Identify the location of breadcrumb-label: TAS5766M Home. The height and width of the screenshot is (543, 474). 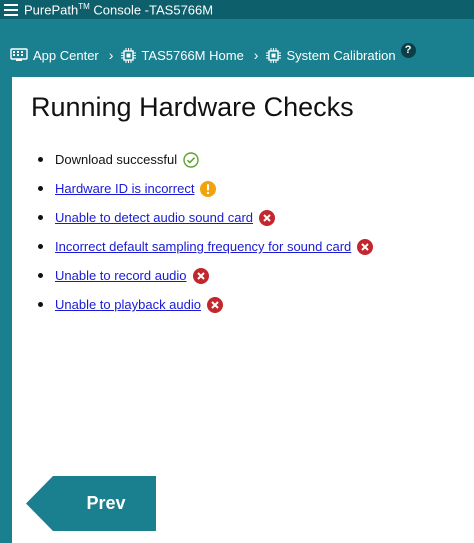
(192, 55).